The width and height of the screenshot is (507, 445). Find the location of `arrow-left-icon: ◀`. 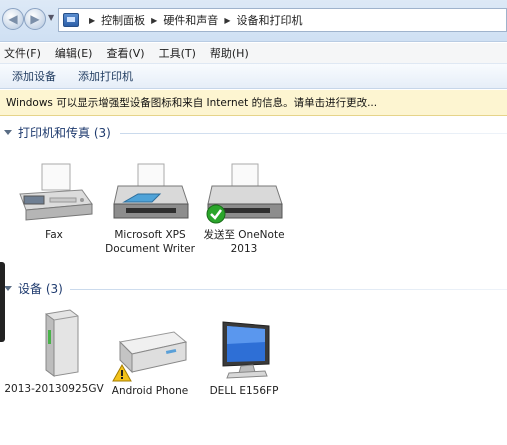

arrow-left-icon: ◀ is located at coordinates (13, 19).